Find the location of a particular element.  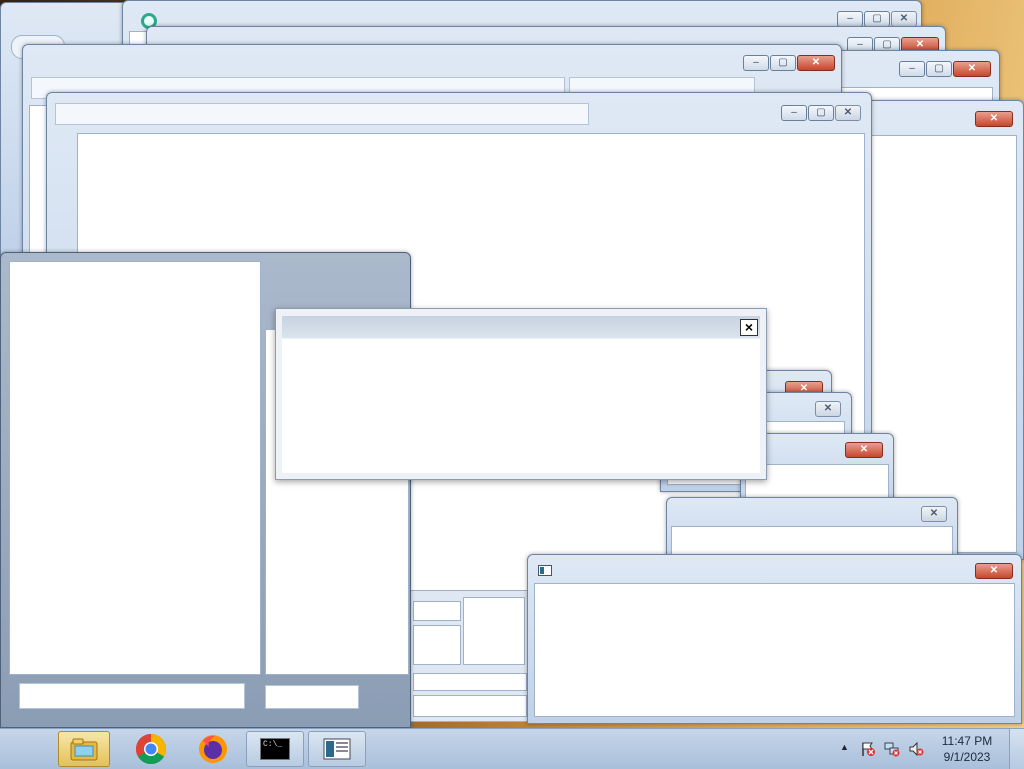

clock: 11:47 PM 9/1/2023 is located at coordinates (967, 749).